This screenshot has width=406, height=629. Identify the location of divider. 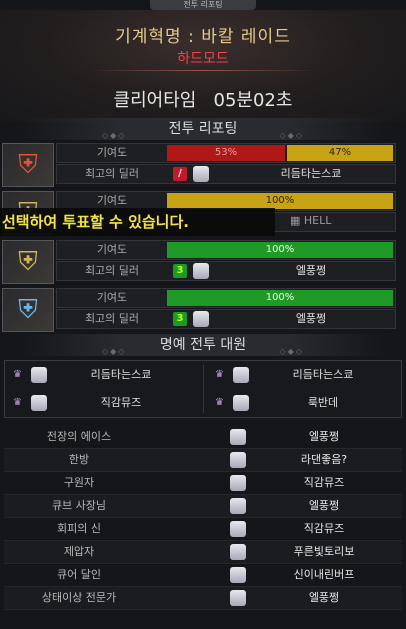
(203, 389).